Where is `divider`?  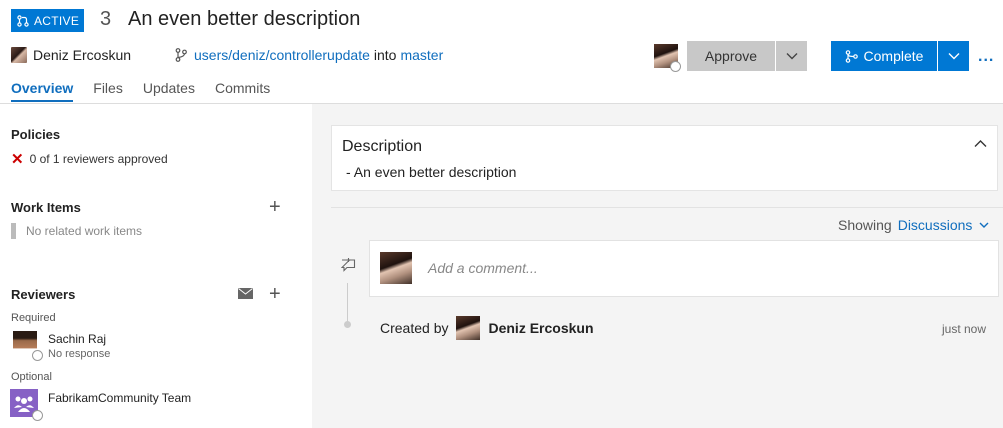
divider is located at coordinates (667, 207).